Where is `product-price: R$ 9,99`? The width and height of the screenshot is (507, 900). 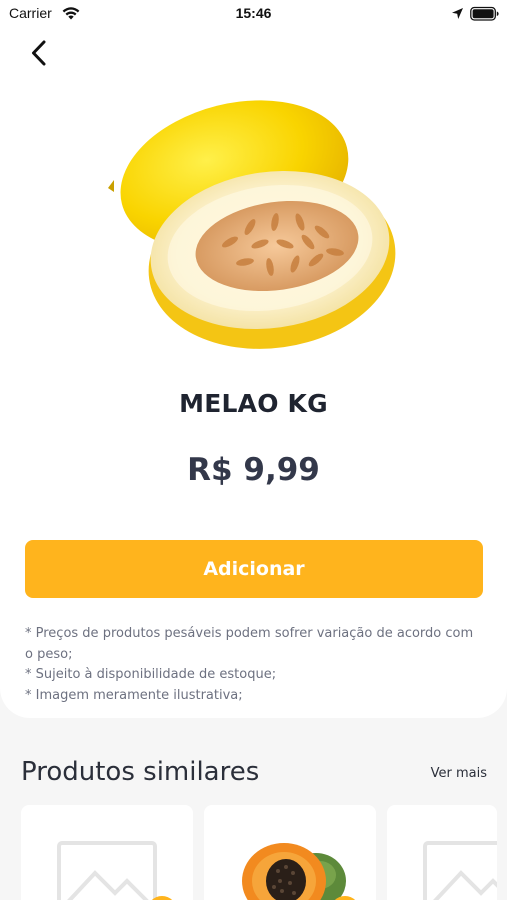
product-price: R$ 9,99 is located at coordinates (253, 470).